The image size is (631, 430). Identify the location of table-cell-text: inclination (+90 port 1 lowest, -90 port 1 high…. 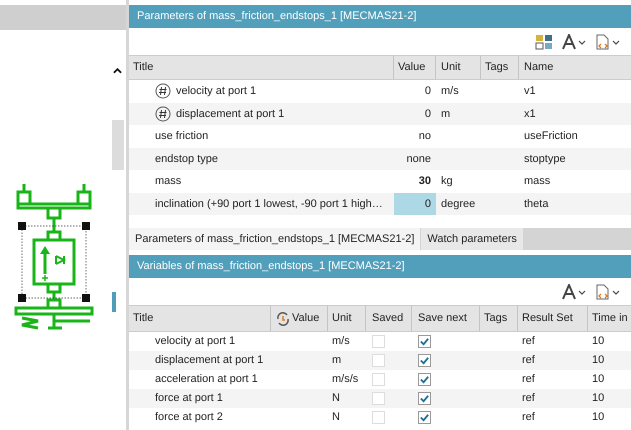
(269, 204).